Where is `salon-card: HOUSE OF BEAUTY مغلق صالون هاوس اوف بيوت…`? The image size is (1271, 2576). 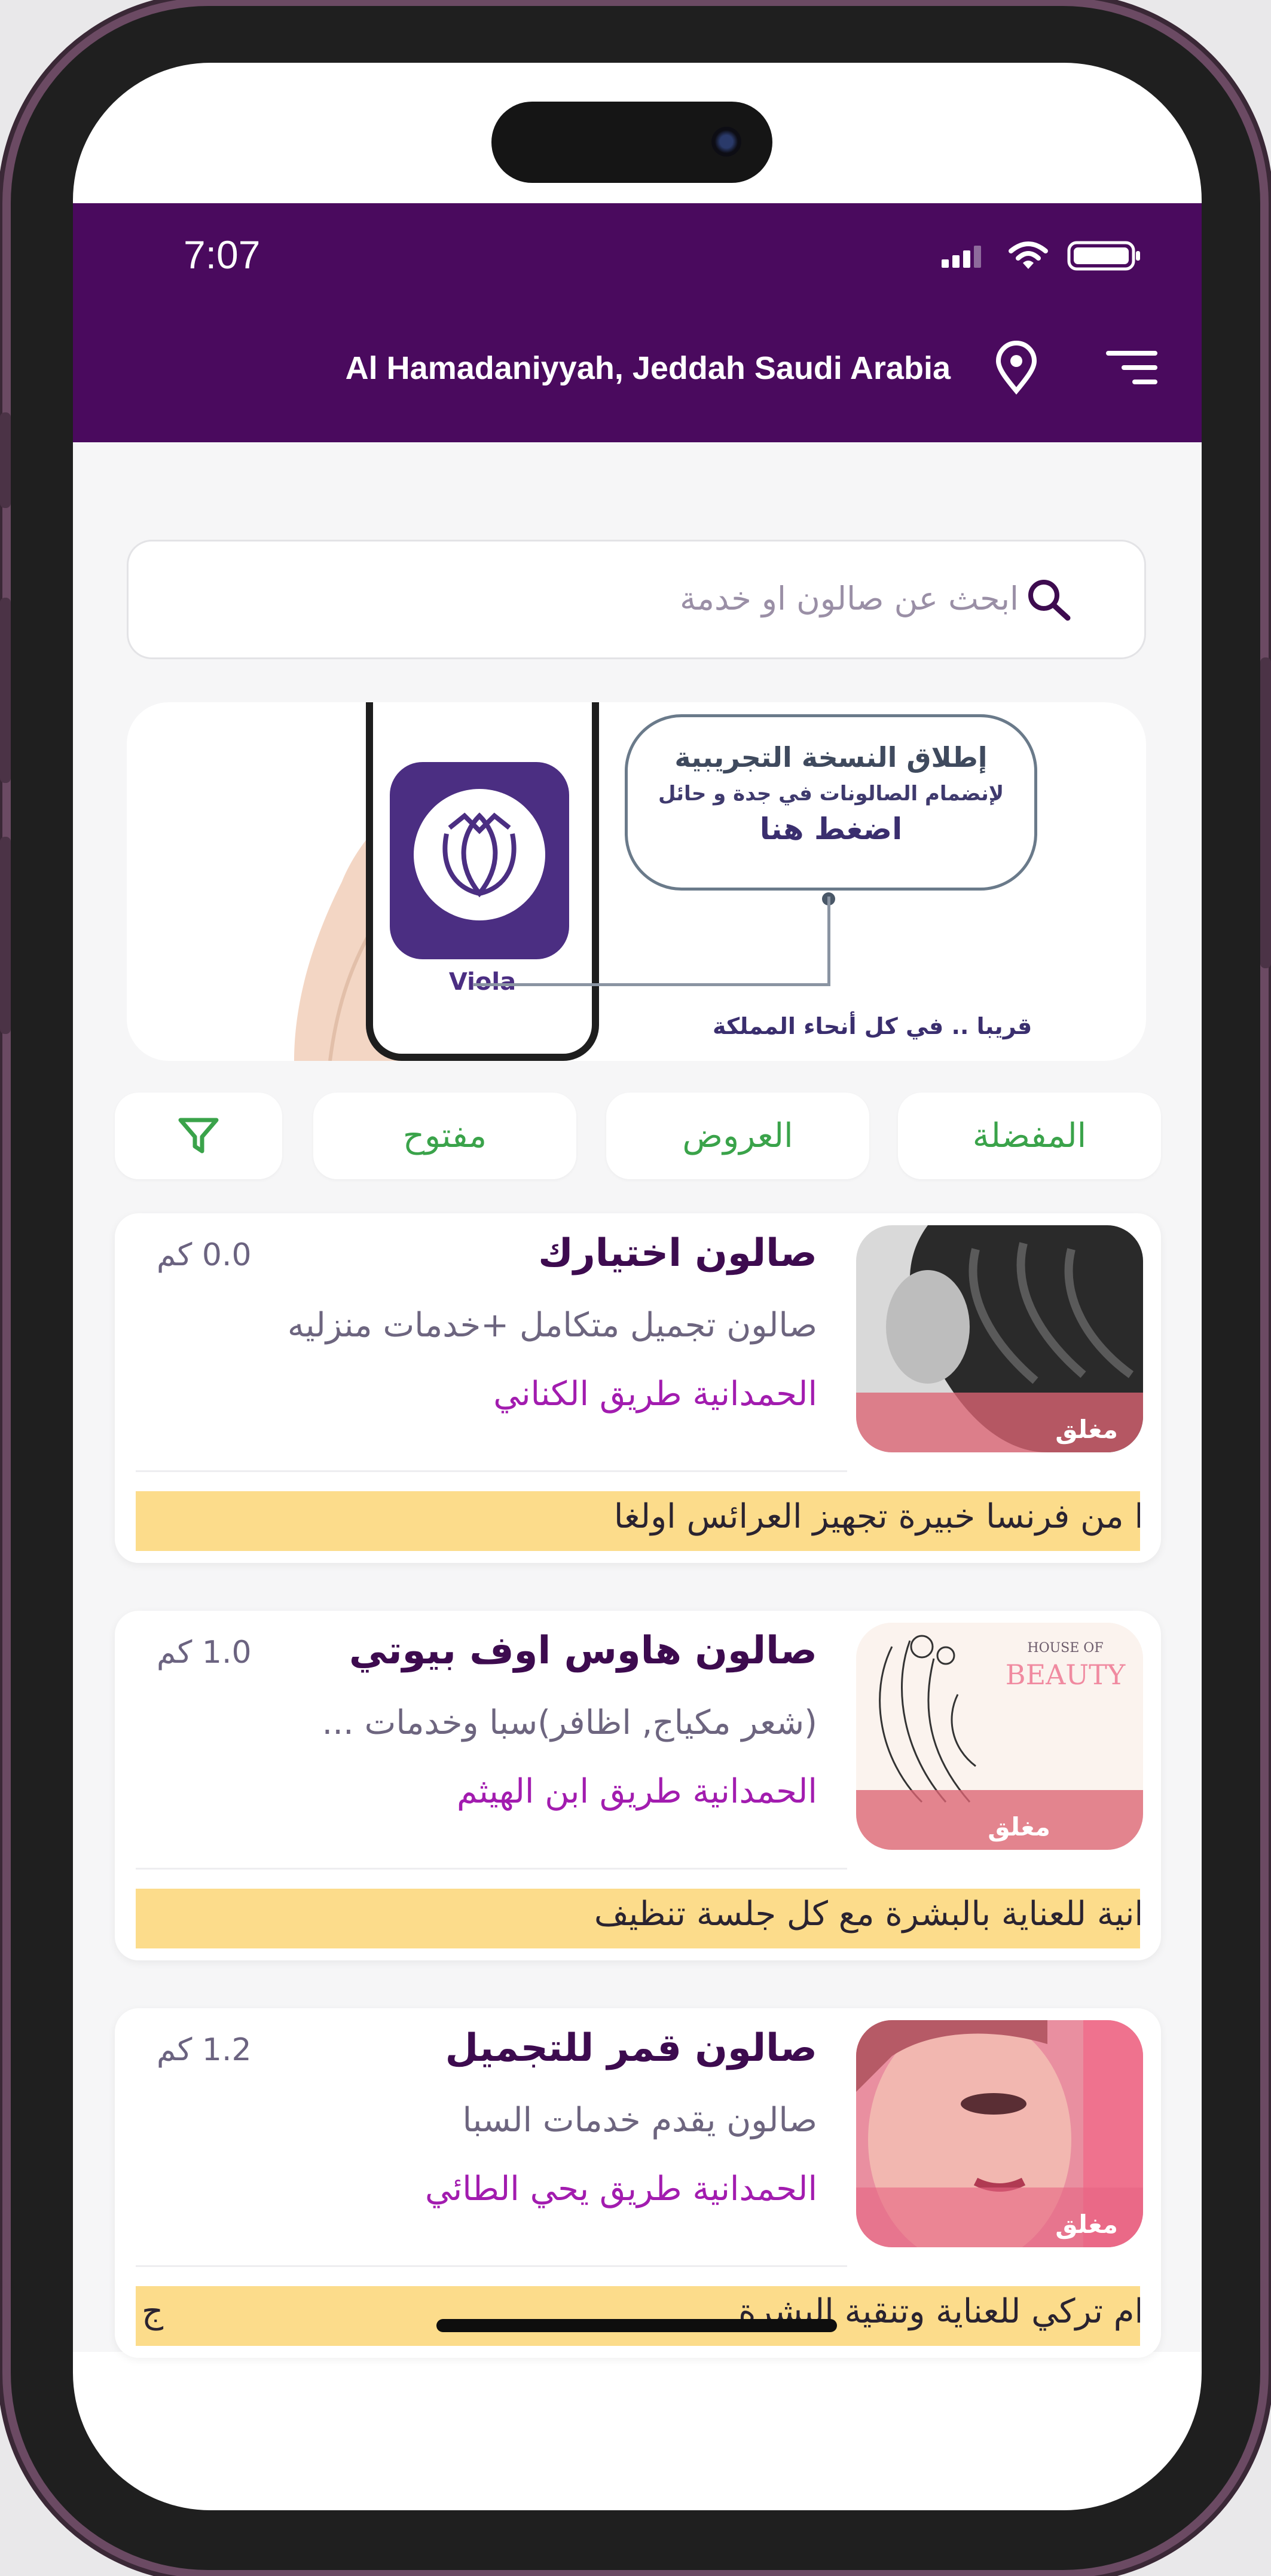
salon-card: HOUSE OF BEAUTY مغلق صالون هاوس اوف بيوت… is located at coordinates (638, 1785).